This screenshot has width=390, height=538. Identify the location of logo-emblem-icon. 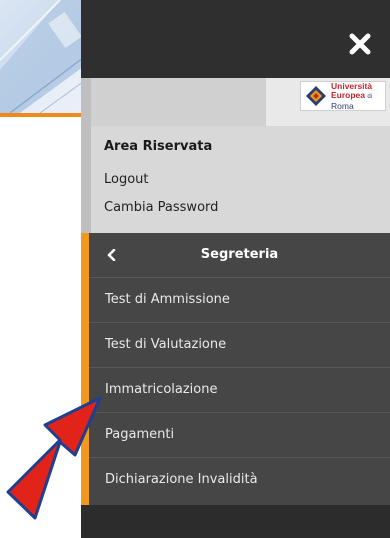
(316, 96).